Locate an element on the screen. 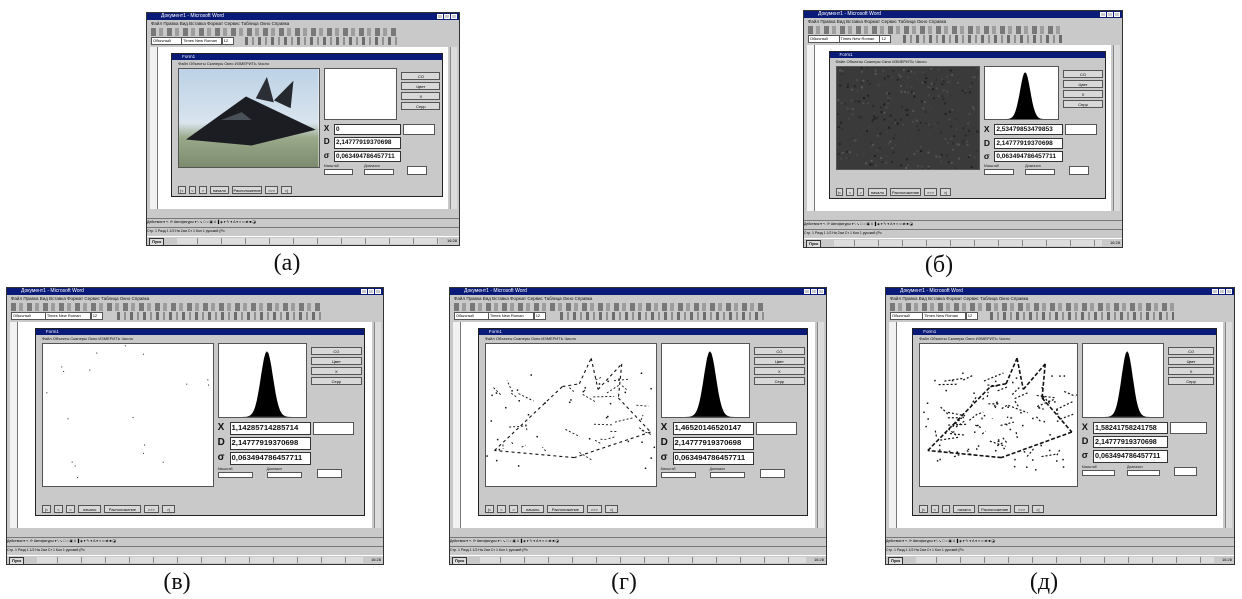 This screenshot has width=1242, height=599. x-value-field: 0 is located at coordinates (367, 130).